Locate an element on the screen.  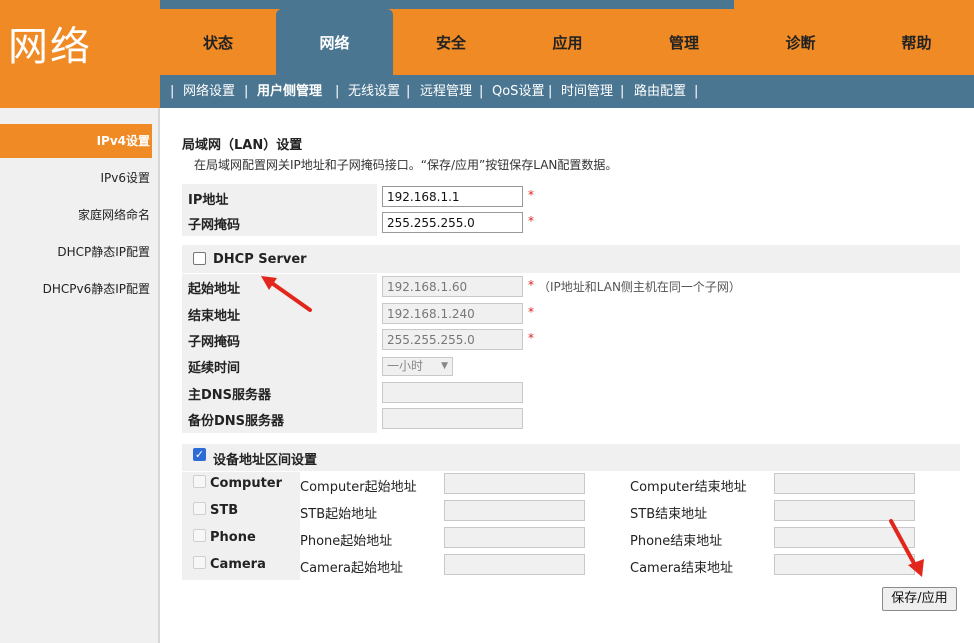
computer-checkbox is located at coordinates (199, 481).